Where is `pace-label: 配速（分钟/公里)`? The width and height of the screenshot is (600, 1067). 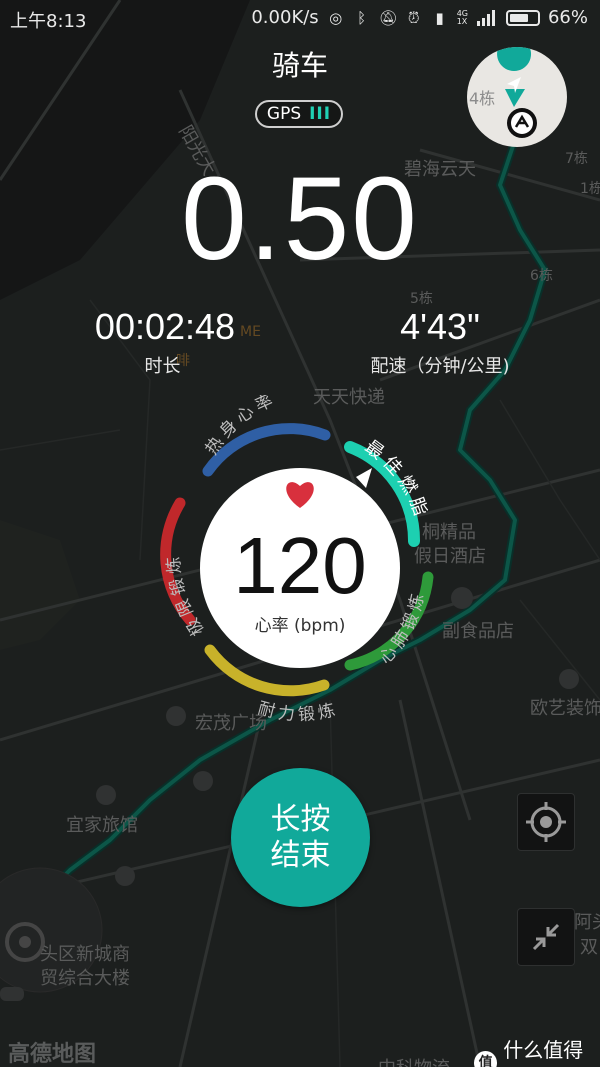
pace-label: 配速（分钟/公里) is located at coordinates (440, 366).